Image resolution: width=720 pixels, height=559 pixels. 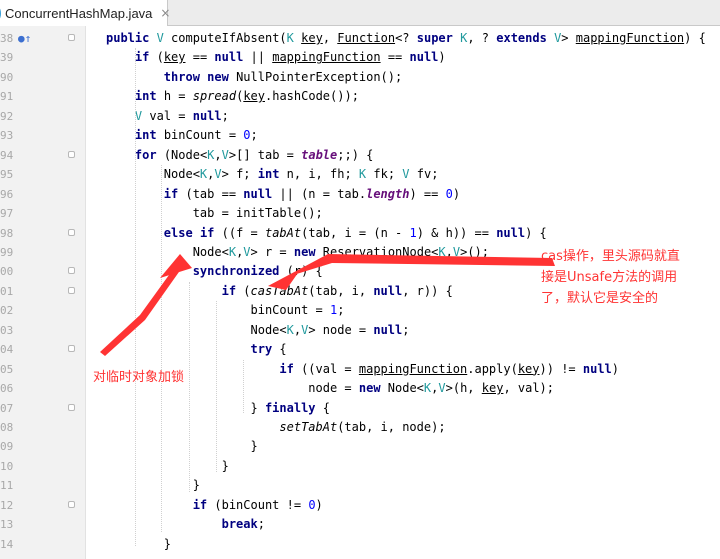 I want to click on cas-arrow, so click(x=411, y=270).